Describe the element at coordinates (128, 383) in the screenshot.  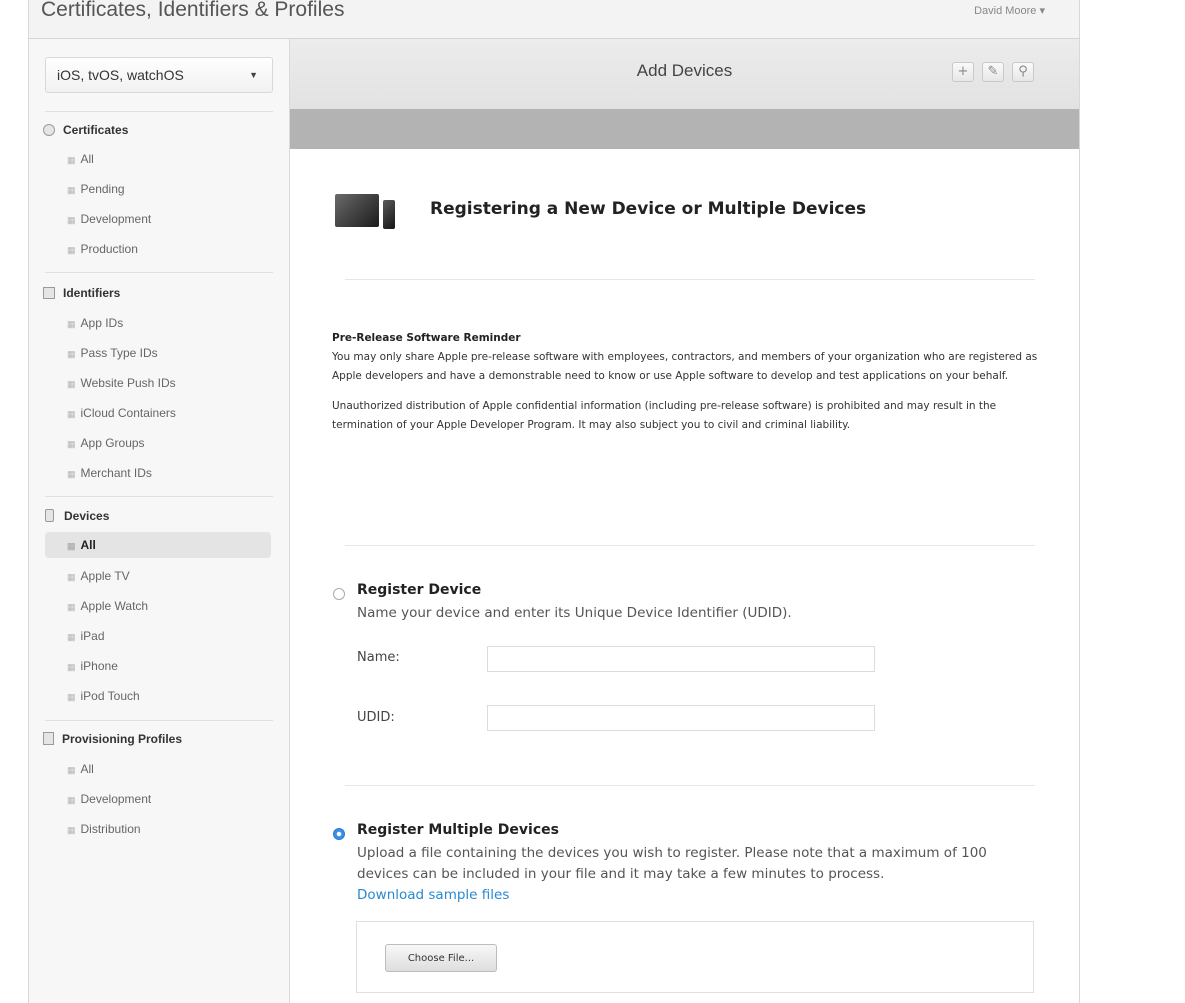
I see `sidebar-item-label: Website Push IDs` at that location.